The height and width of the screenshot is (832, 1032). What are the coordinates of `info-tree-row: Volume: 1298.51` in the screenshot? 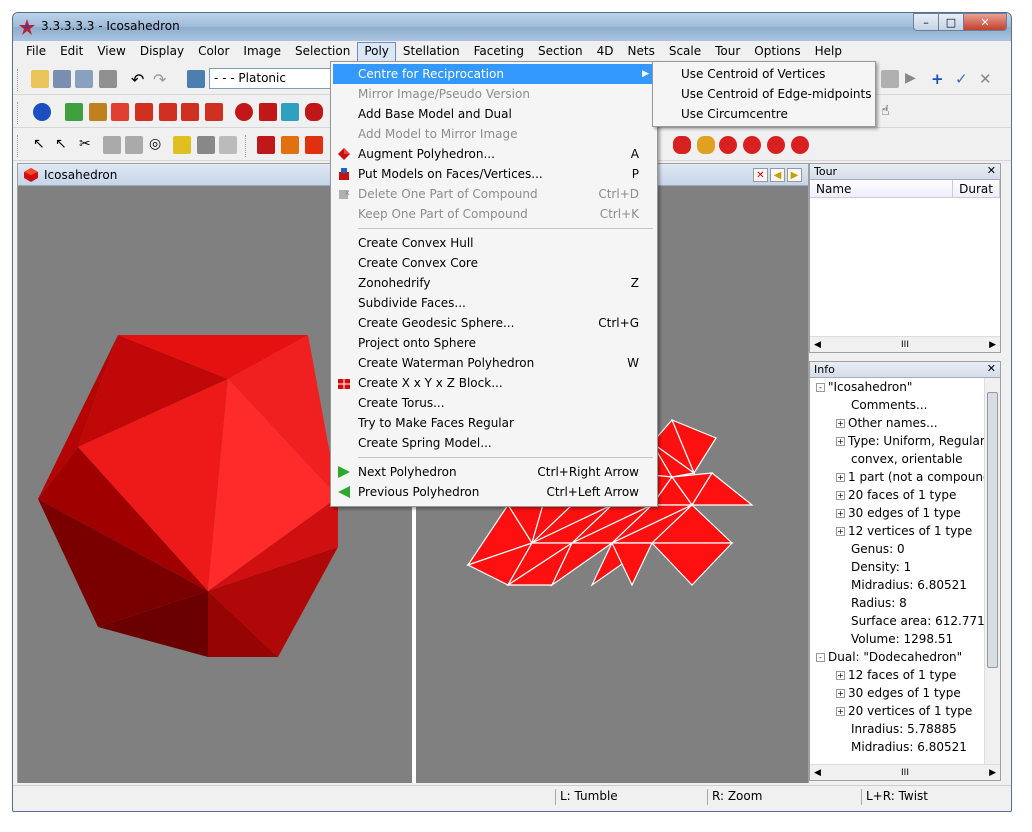 It's located at (897, 639).